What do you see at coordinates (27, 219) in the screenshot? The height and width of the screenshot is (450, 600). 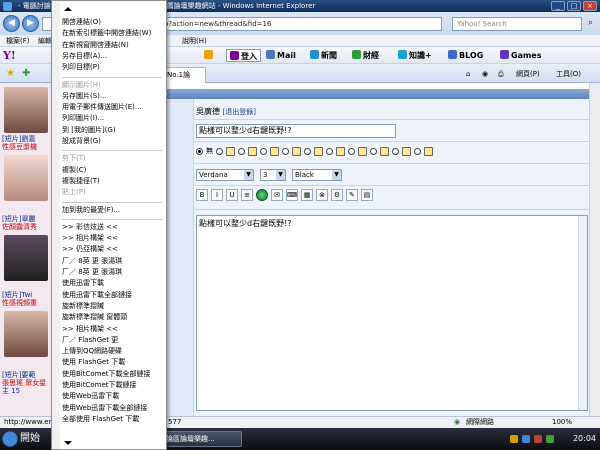 I see `video-caption: [短片]翠麗` at bounding box center [27, 219].